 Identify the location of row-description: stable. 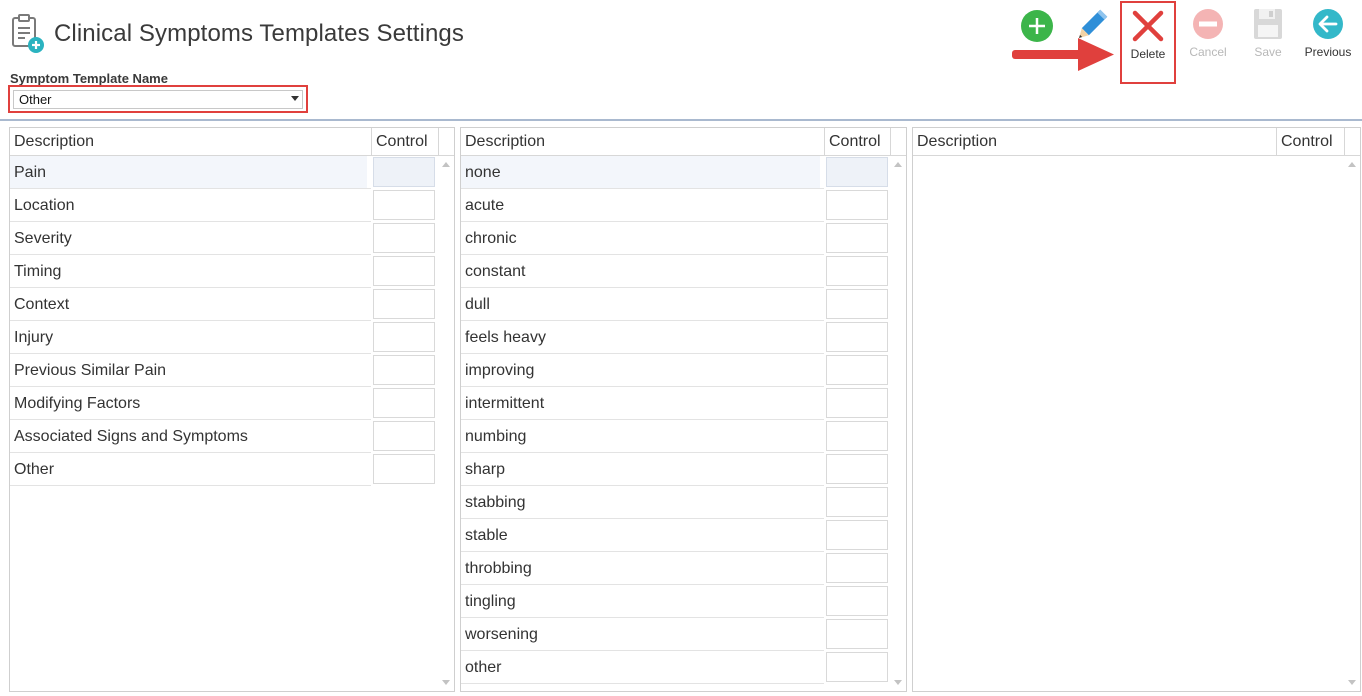
(640, 535).